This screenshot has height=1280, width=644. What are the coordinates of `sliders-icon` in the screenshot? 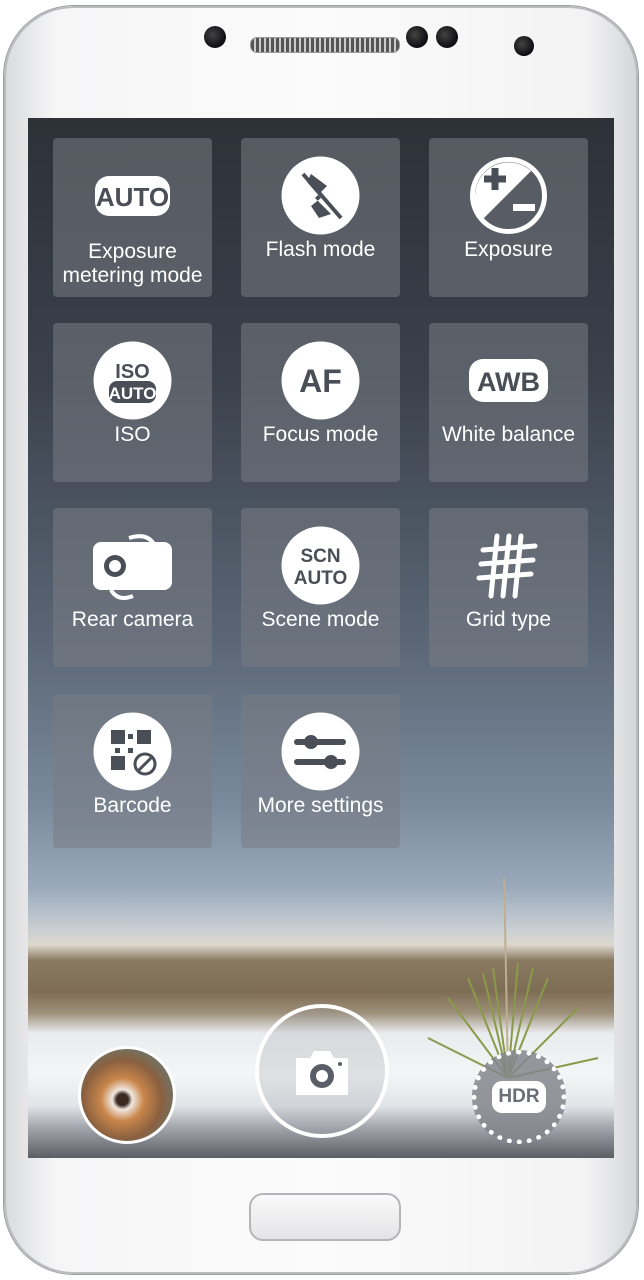 It's located at (320, 751).